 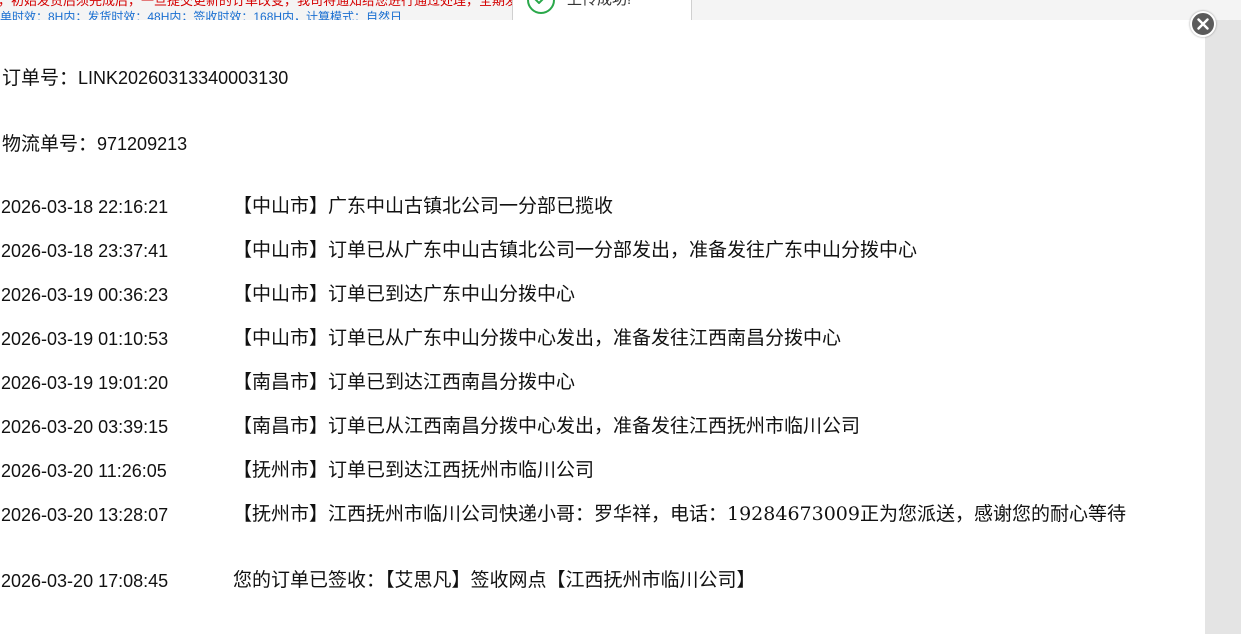 What do you see at coordinates (575, 250) in the screenshot?
I see `tracking-description: 【中山市】订单已从广东中山古镇北公司一分部发出，准备发往广东中山分拨中心` at bounding box center [575, 250].